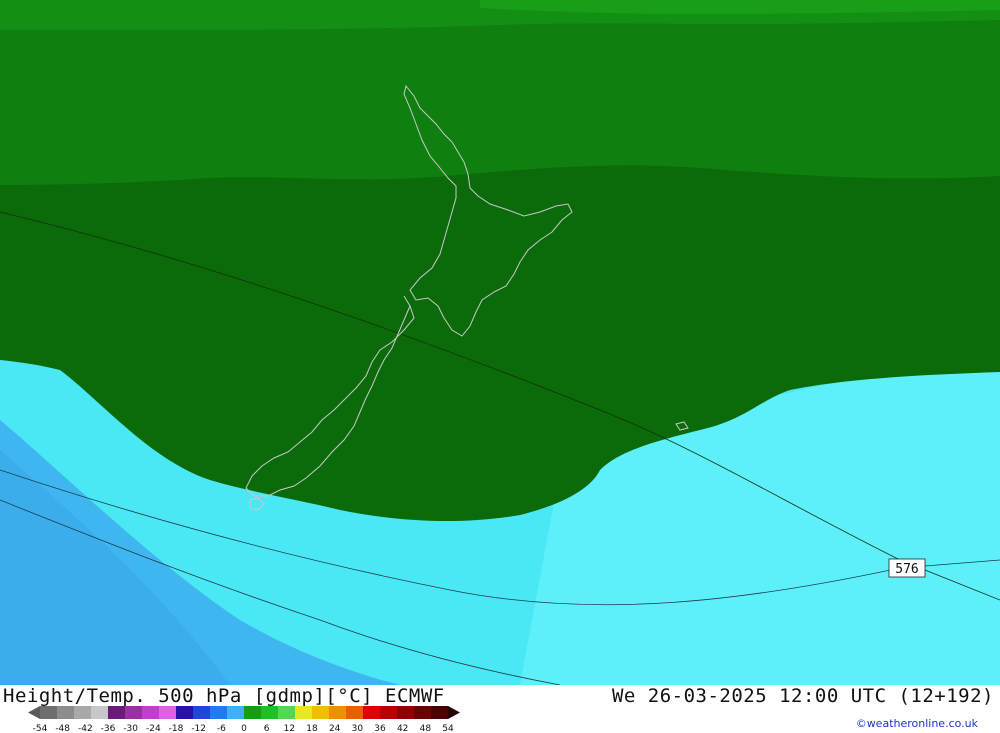 The image size is (1000, 733). I want to click on map-title: Height/Temp. 500 hPa [gdmp][°C] ECMWF, so click(224, 696).